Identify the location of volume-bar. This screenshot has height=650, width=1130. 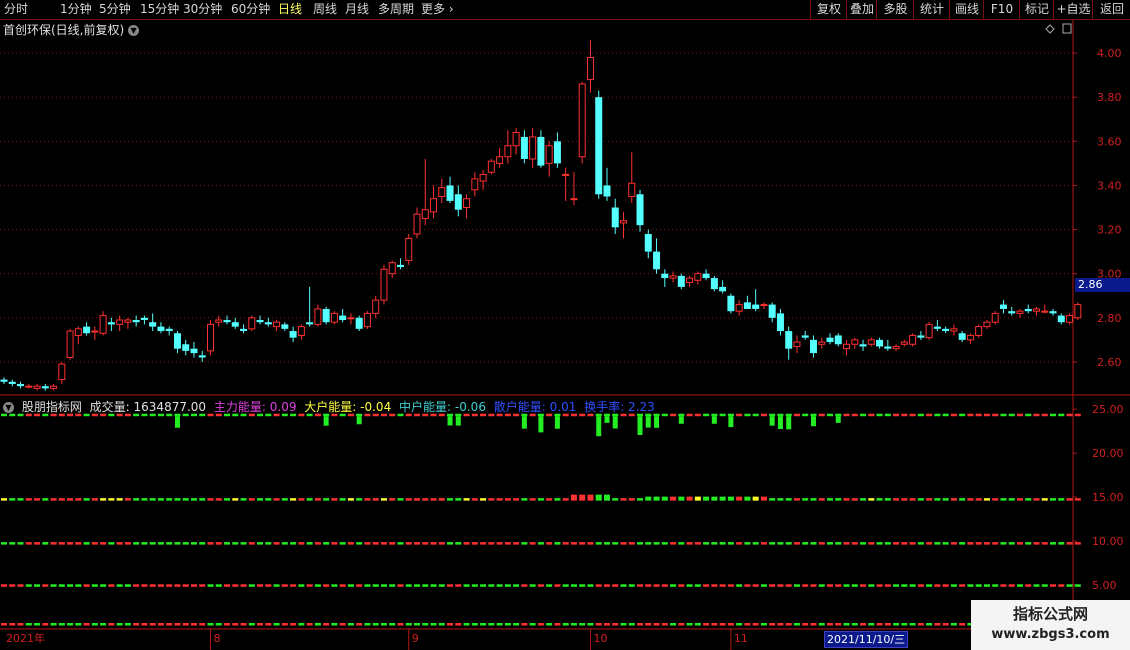
(681, 420).